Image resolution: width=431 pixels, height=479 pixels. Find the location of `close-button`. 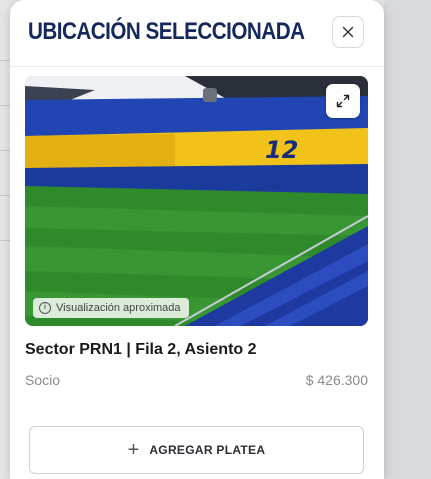

close-button is located at coordinates (348, 32).